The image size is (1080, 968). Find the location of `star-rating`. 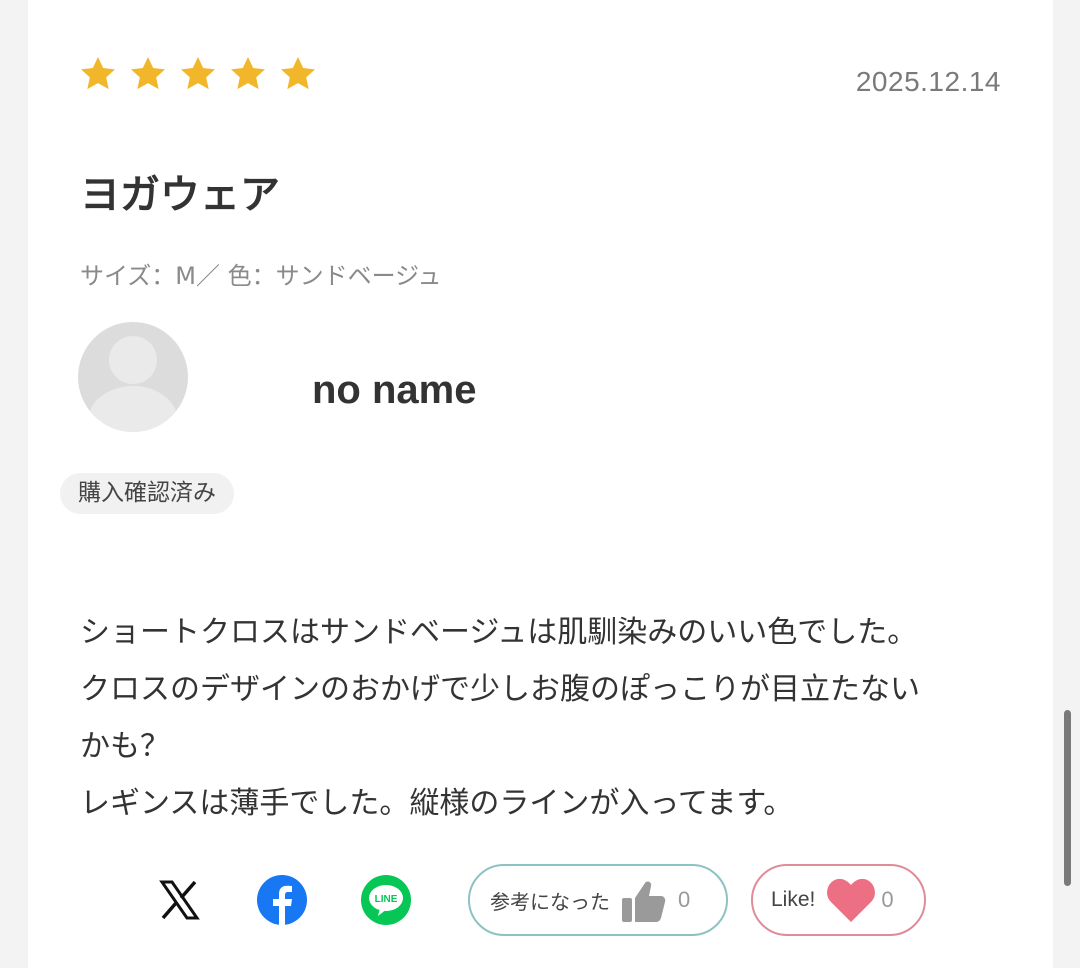

star-rating is located at coordinates (198, 74).